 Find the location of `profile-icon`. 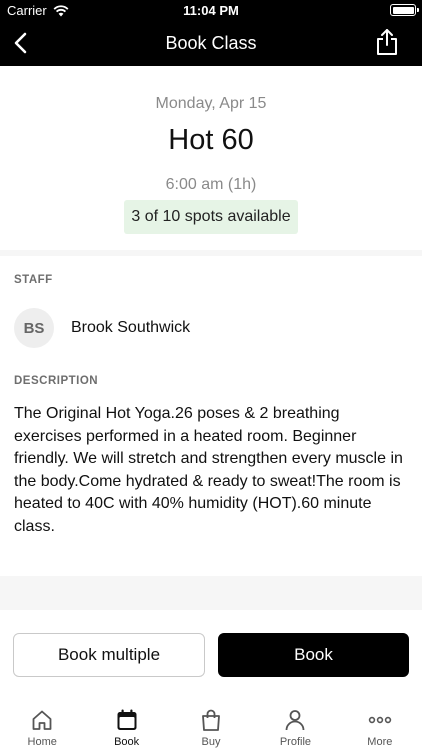

profile-icon is located at coordinates (295, 720).